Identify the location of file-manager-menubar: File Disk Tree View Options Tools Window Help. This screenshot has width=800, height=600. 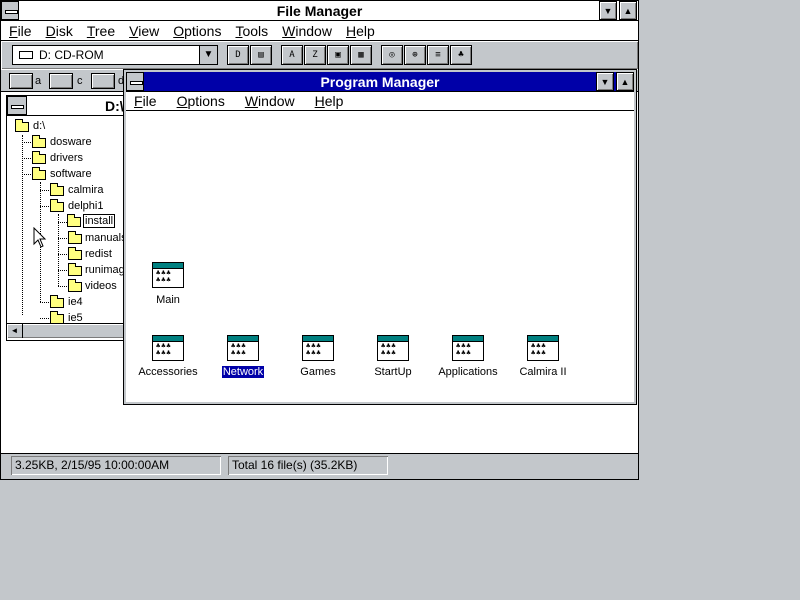
(319, 31).